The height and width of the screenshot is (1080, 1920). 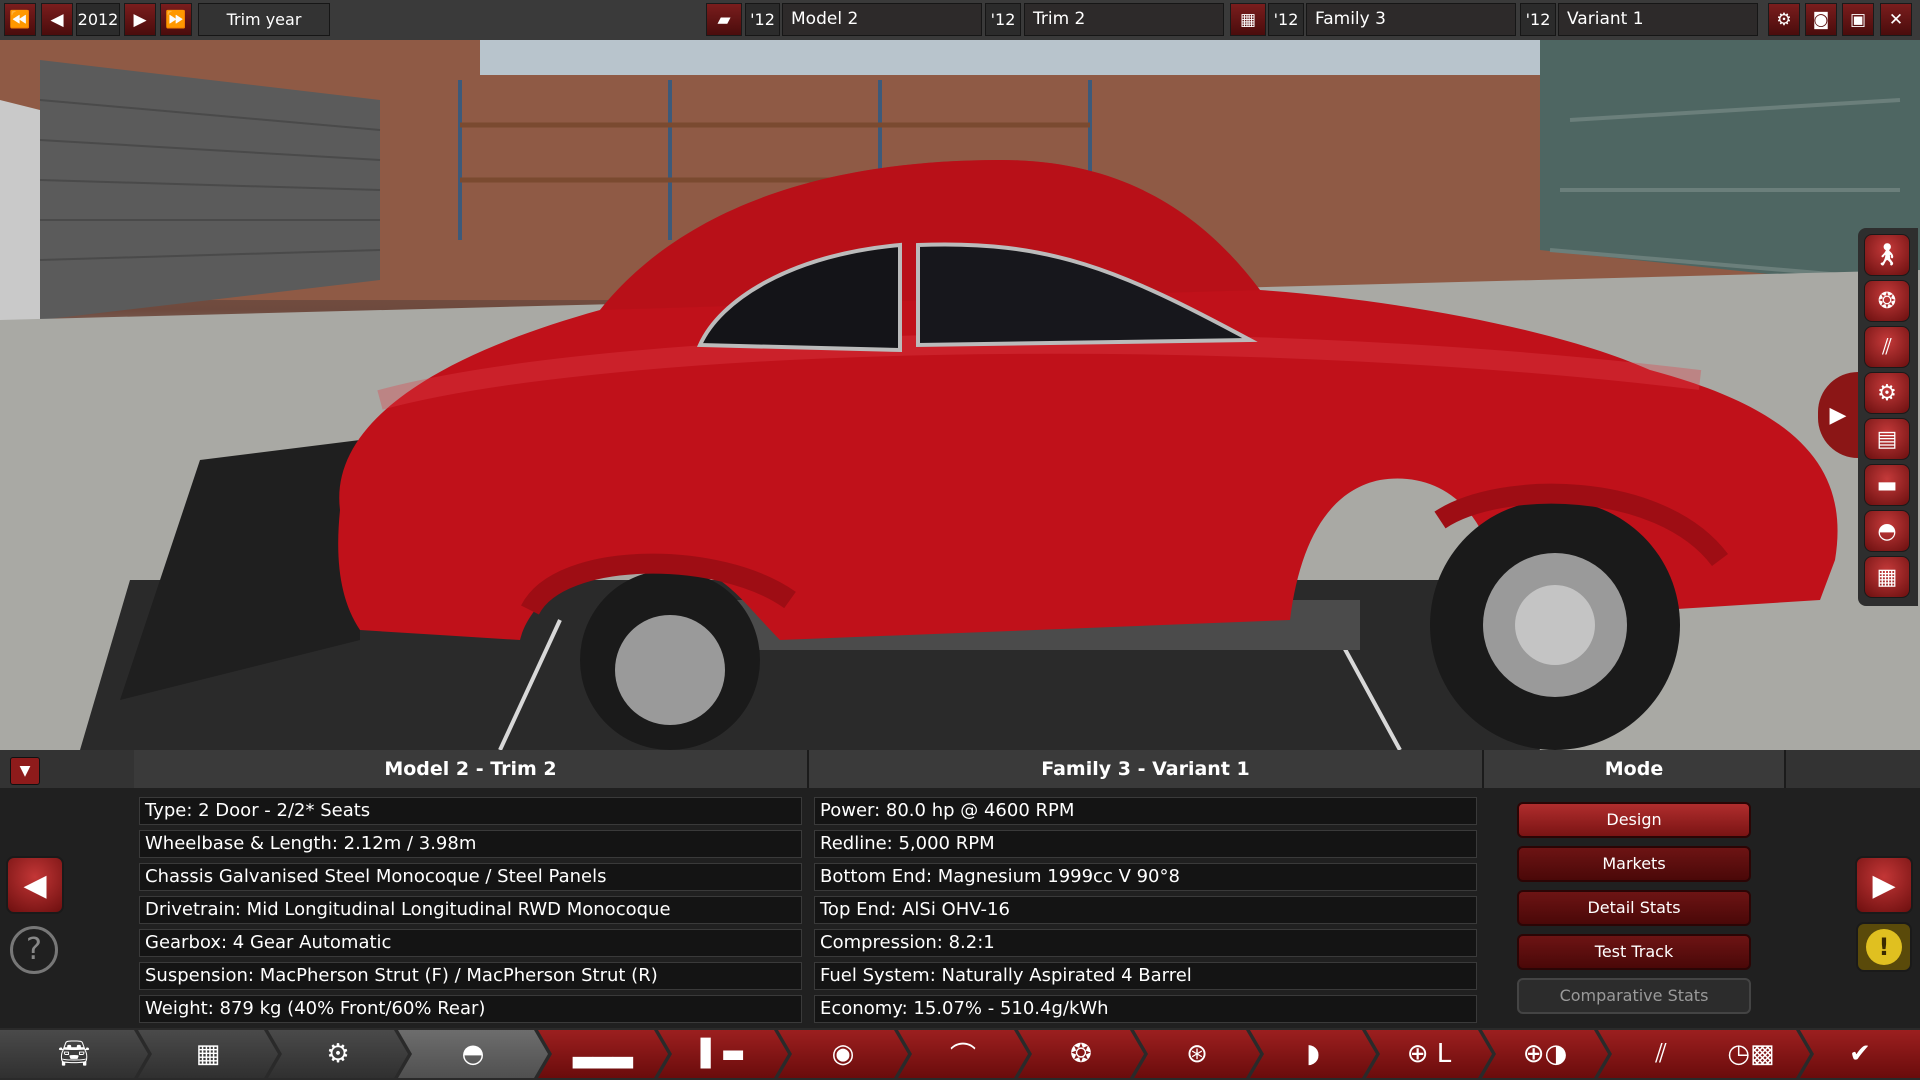 I want to click on trim-selector: Trim 2, so click(x=1124, y=19).